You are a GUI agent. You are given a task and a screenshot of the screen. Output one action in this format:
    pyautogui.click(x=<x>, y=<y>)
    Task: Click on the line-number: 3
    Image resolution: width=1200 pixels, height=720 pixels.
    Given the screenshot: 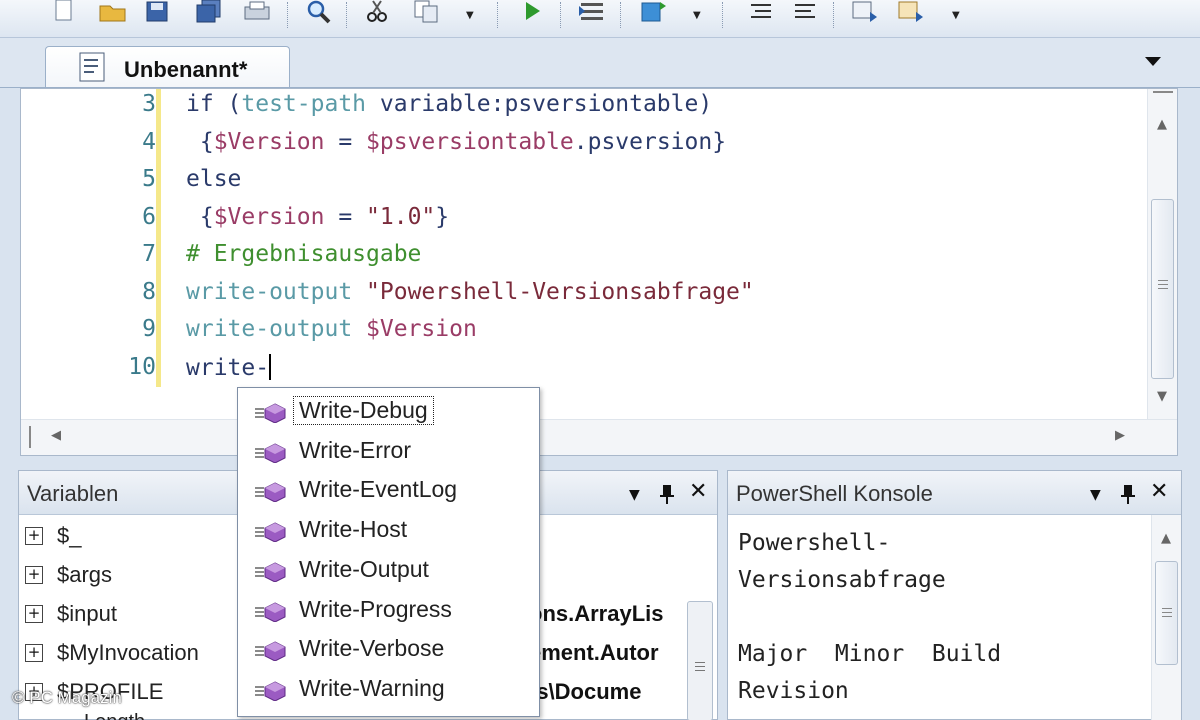 What is the action you would take?
    pyautogui.click(x=149, y=104)
    